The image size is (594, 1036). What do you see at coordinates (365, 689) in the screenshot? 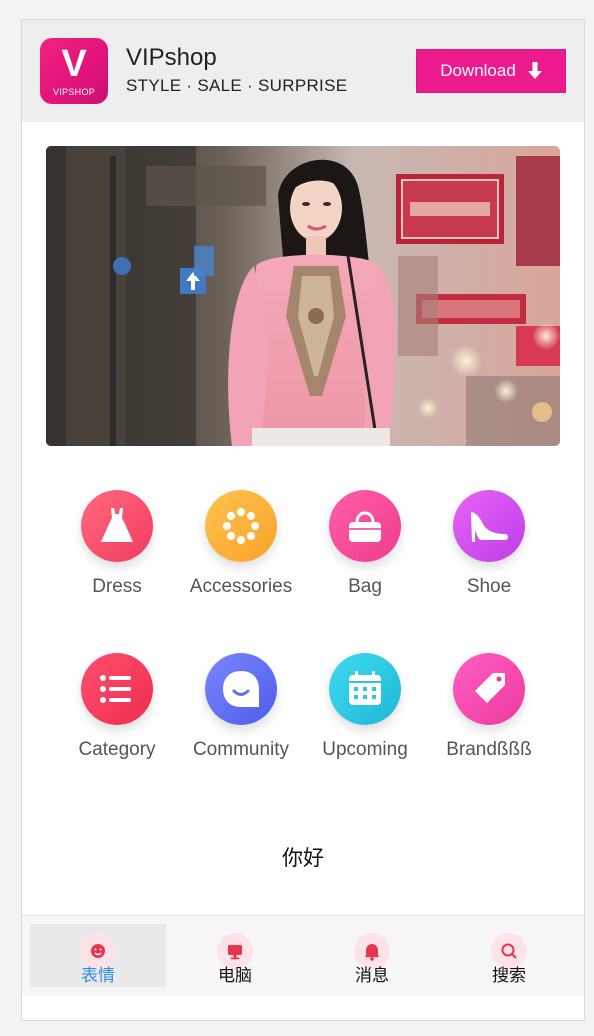
I see `calendar-icon` at bounding box center [365, 689].